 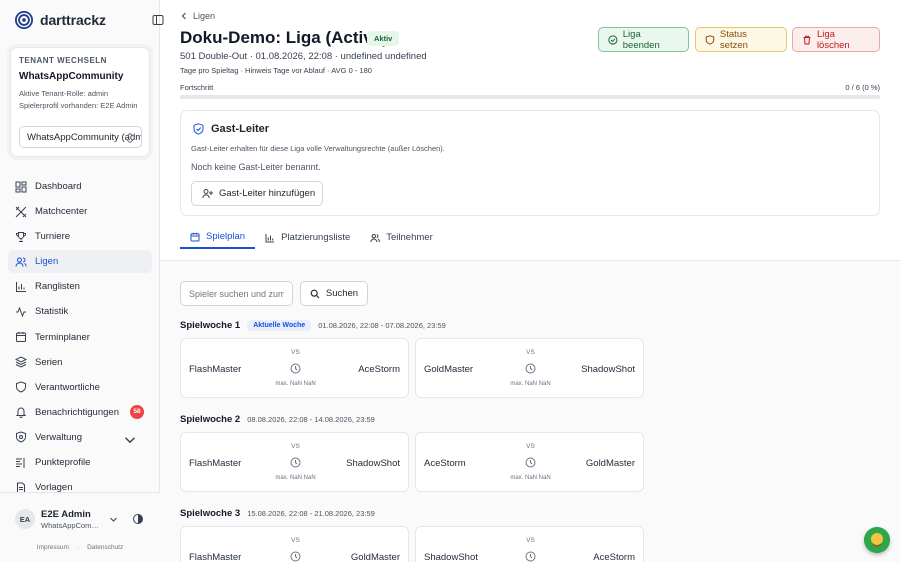 I want to click on sidebar-item-matchcenter: Matchcenter, so click(x=80, y=211).